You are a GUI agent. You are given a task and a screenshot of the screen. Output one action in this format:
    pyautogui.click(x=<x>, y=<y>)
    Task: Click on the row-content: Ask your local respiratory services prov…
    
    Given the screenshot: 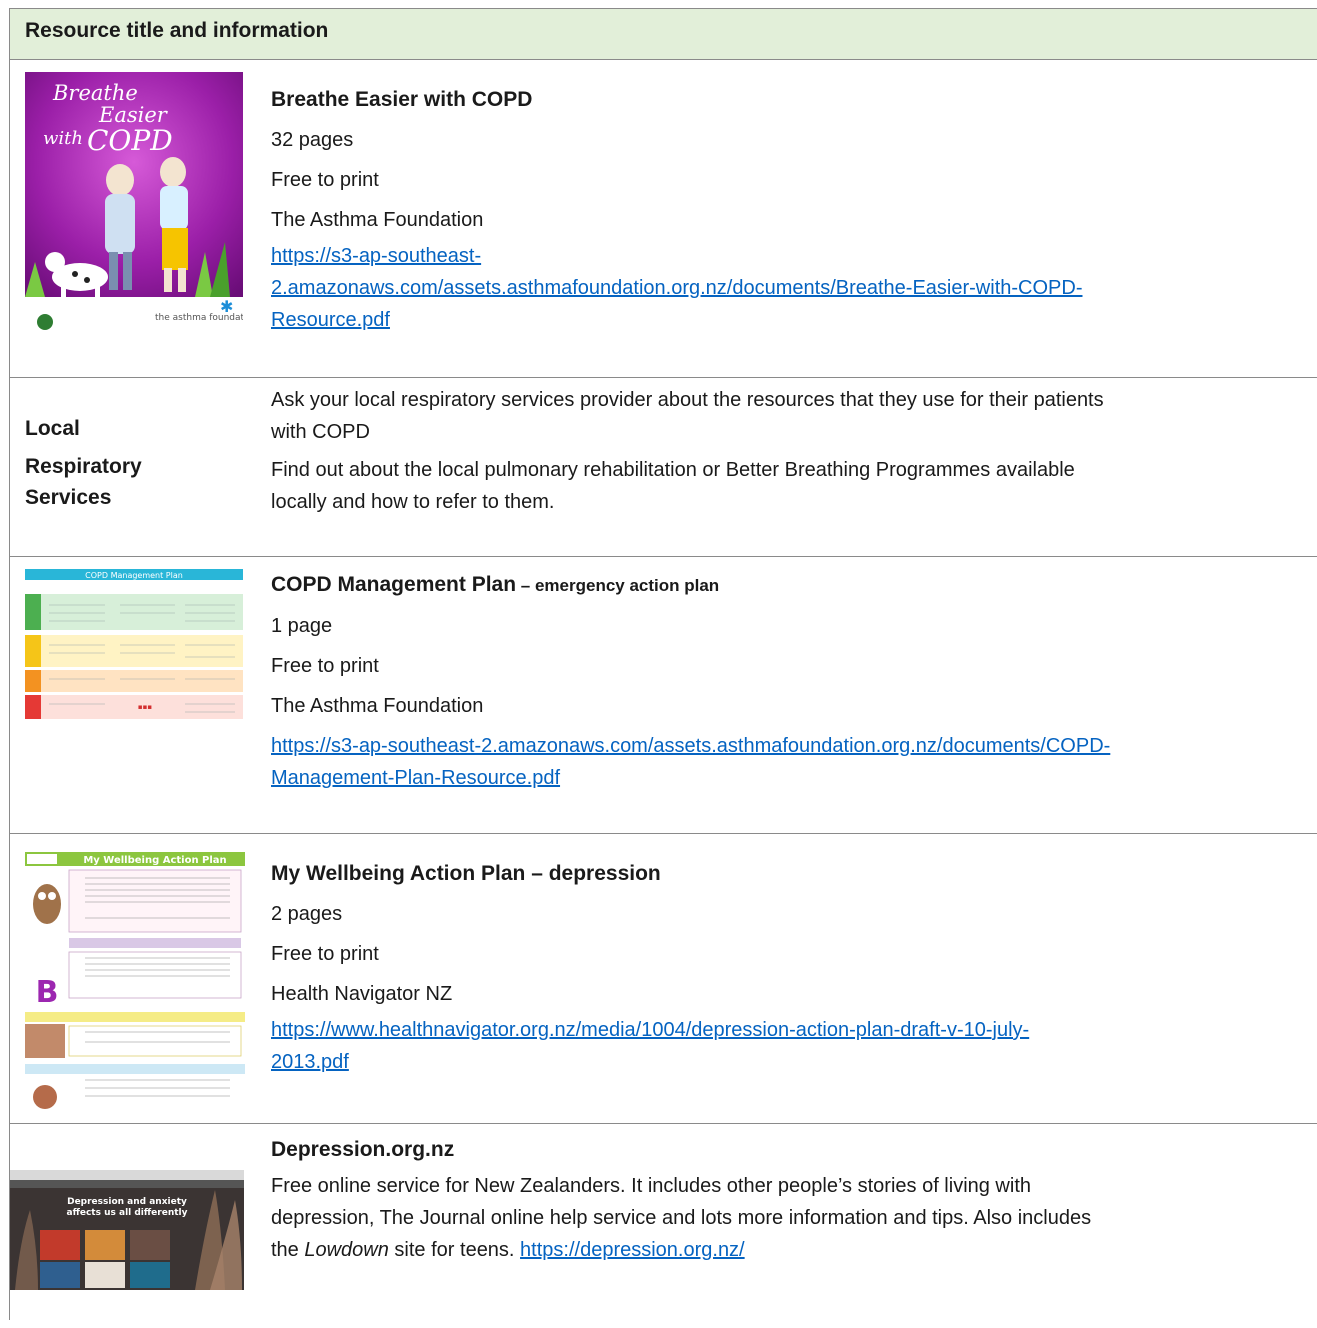 What is the action you would take?
    pyautogui.click(x=787, y=451)
    